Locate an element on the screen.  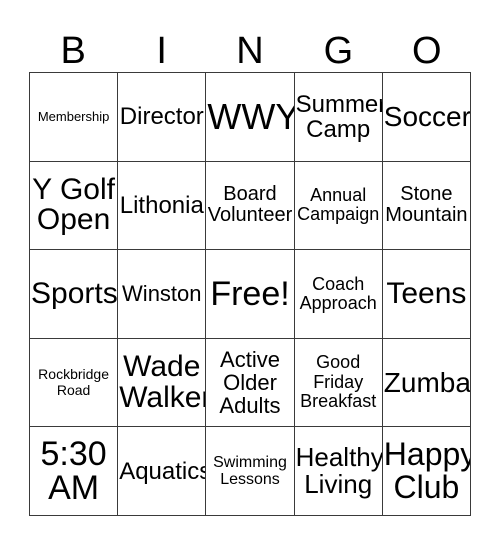
bingo-cell-label: Membership is located at coordinates (73, 116).